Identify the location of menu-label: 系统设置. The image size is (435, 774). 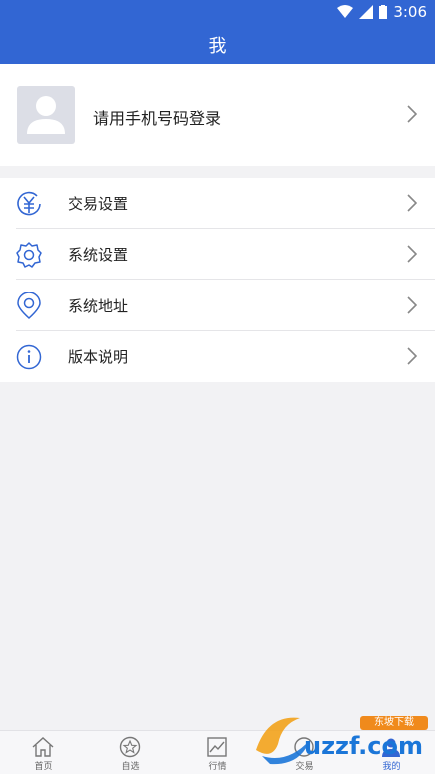
(98, 255).